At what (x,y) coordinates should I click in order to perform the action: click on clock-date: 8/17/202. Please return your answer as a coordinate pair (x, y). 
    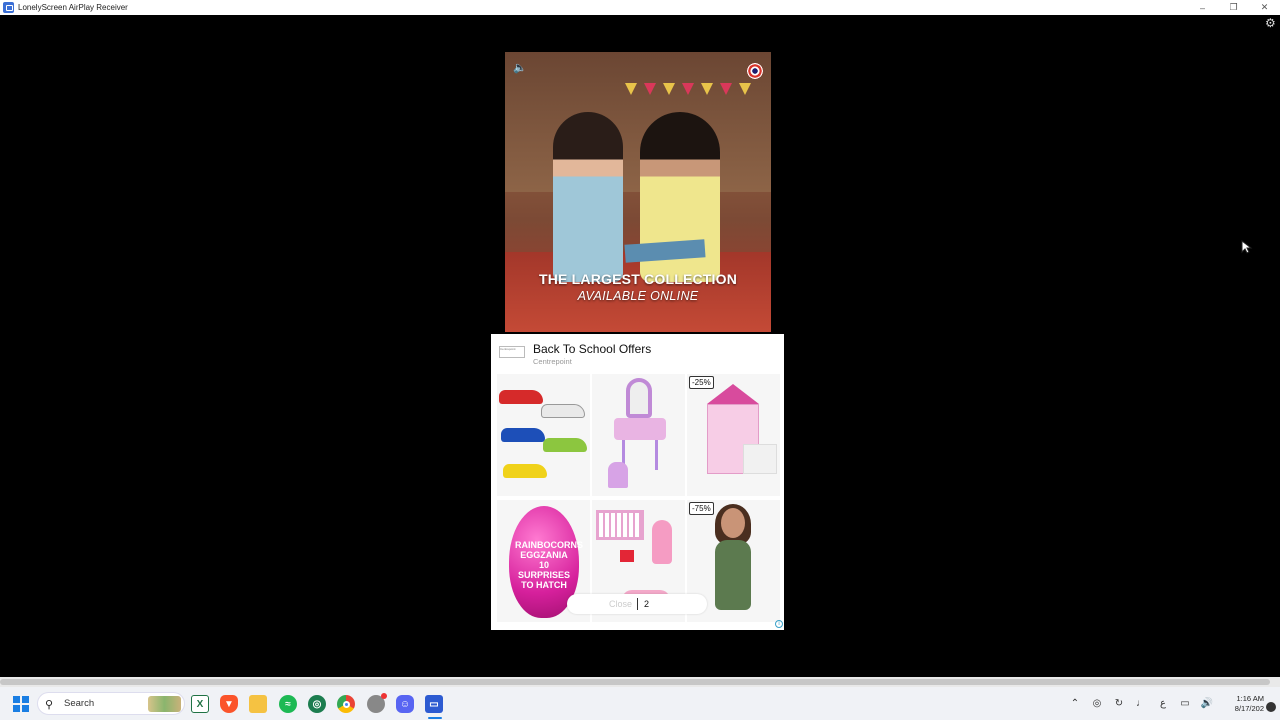
    Looking at the image, I should click on (1249, 708).